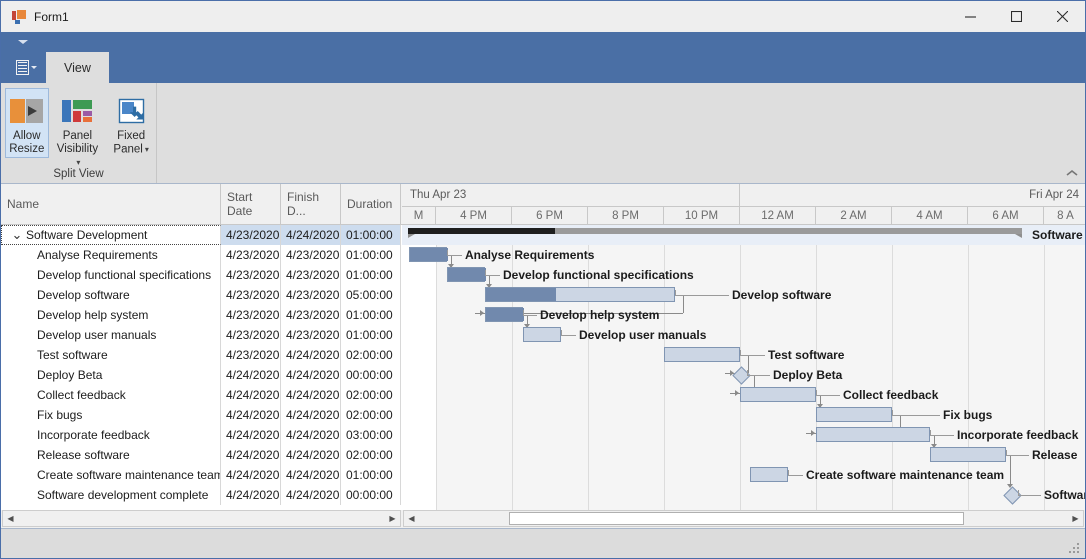 This screenshot has height=559, width=1086. What do you see at coordinates (111, 255) in the screenshot?
I see `cell-name: Analyse Requirements` at bounding box center [111, 255].